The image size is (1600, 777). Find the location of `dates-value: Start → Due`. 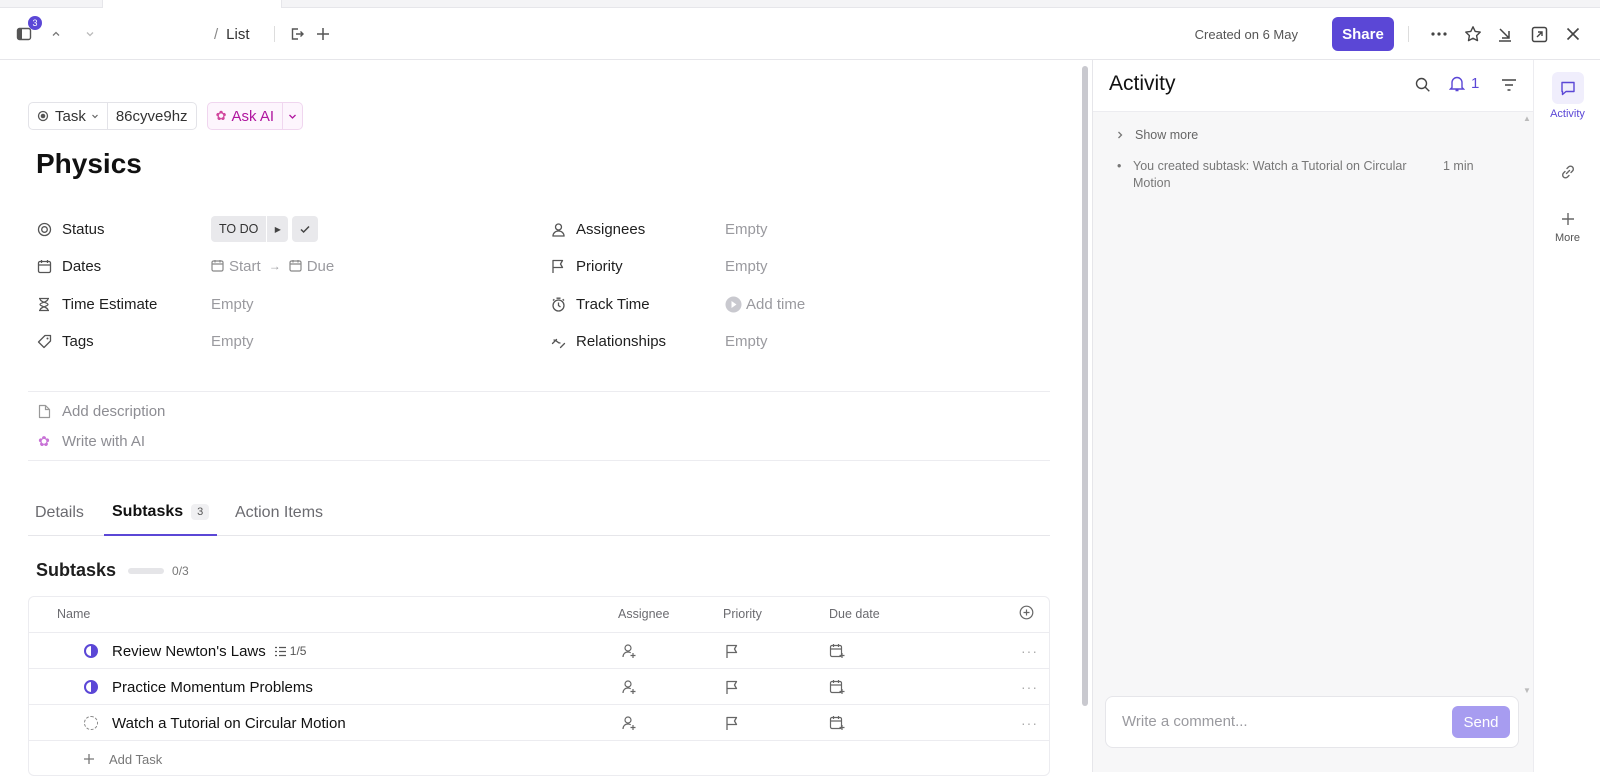

dates-value: Start → Due is located at coordinates (272, 266).